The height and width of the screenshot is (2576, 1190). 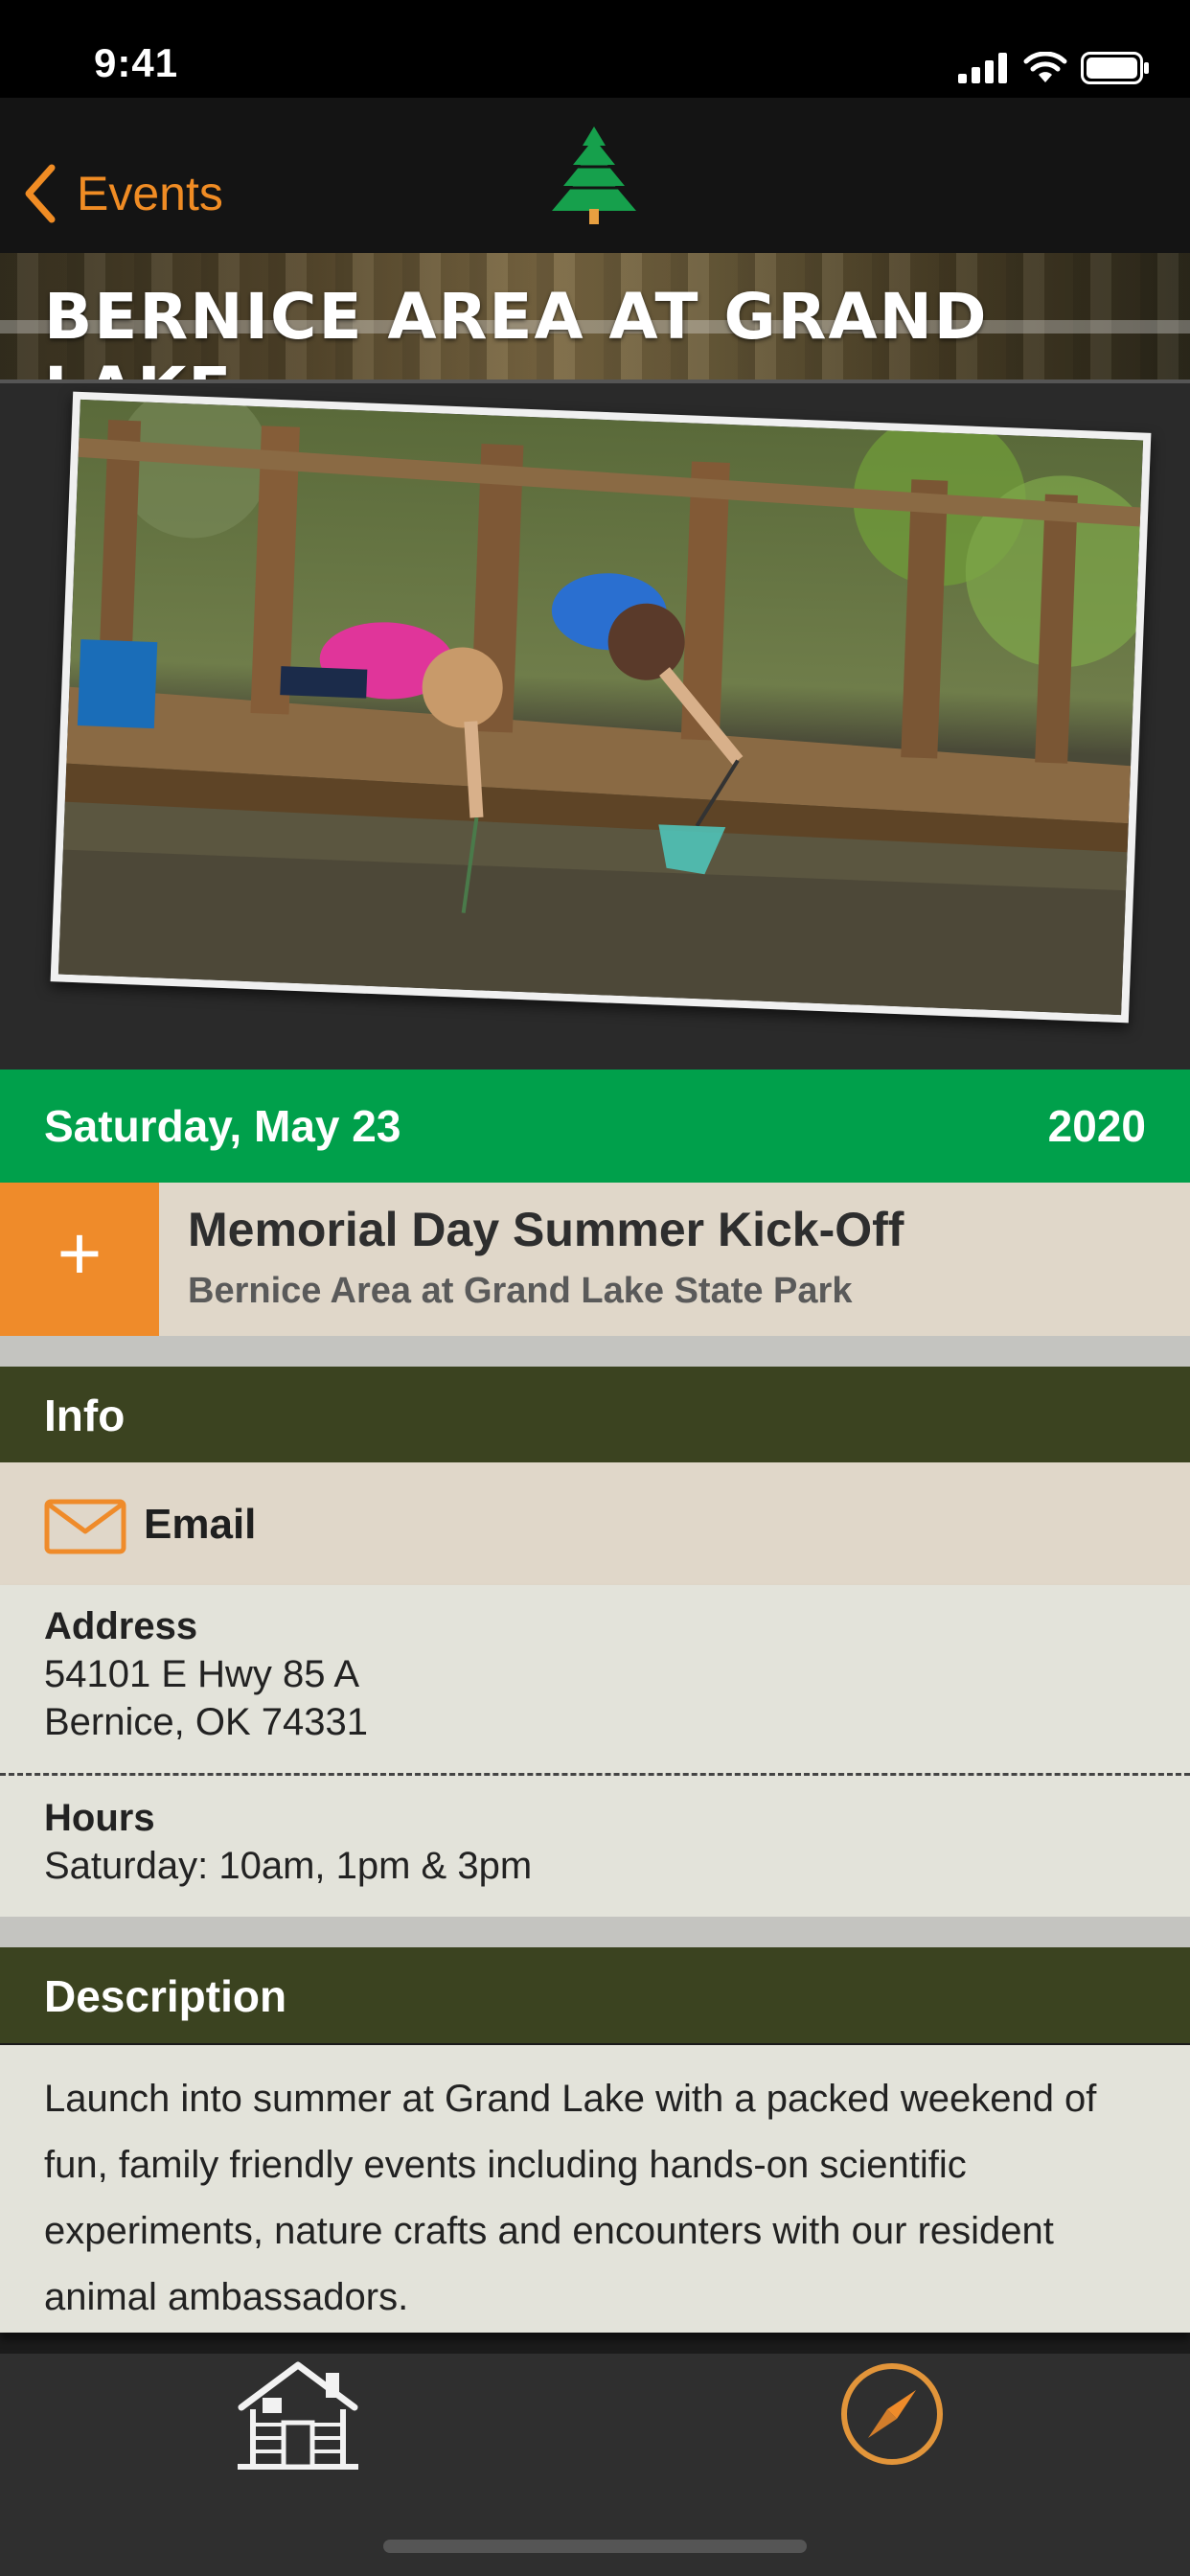 I want to click on hours-value: Saturday: 10am, 1pm & 3pm, so click(x=288, y=1866).